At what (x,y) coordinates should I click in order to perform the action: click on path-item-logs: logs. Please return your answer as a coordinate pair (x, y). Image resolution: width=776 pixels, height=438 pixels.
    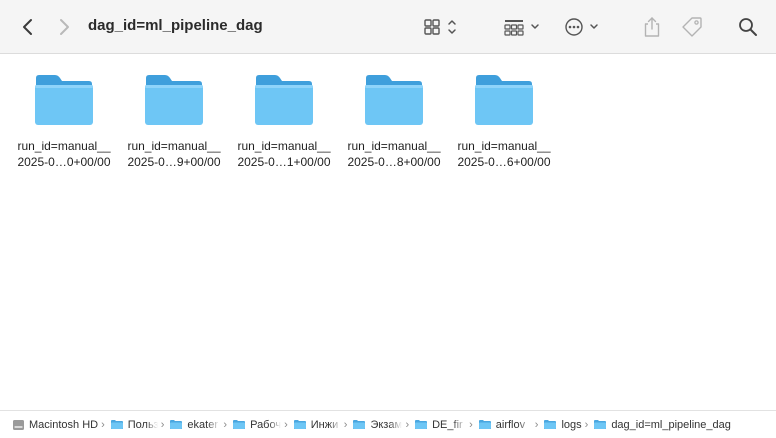
    Looking at the image, I should click on (562, 424).